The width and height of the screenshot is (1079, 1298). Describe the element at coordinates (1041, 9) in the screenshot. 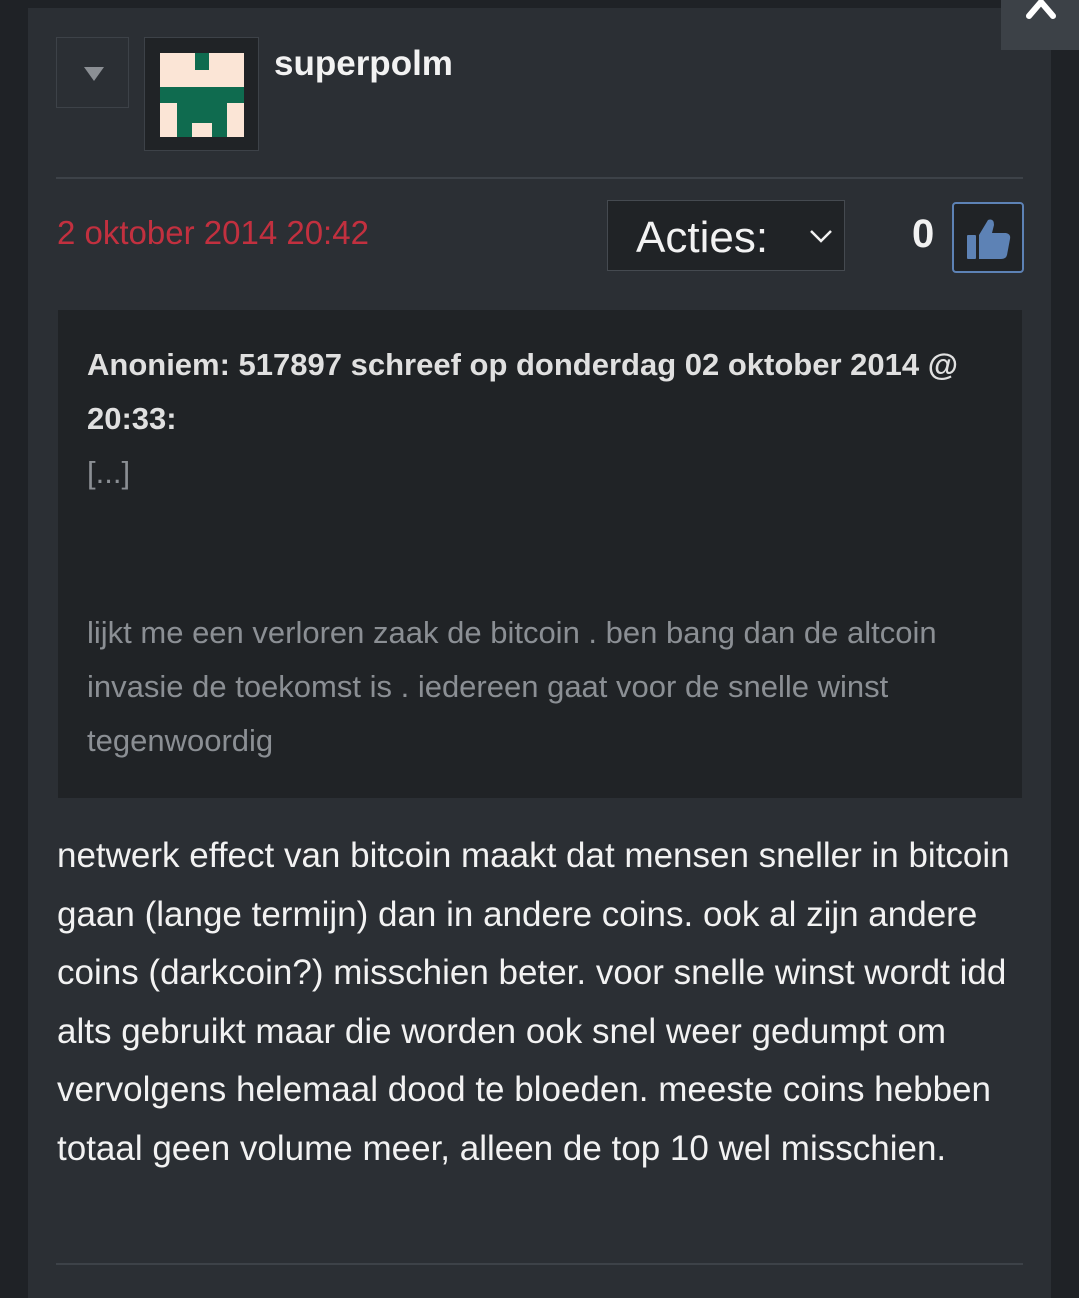

I see `chevron-up-icon` at that location.